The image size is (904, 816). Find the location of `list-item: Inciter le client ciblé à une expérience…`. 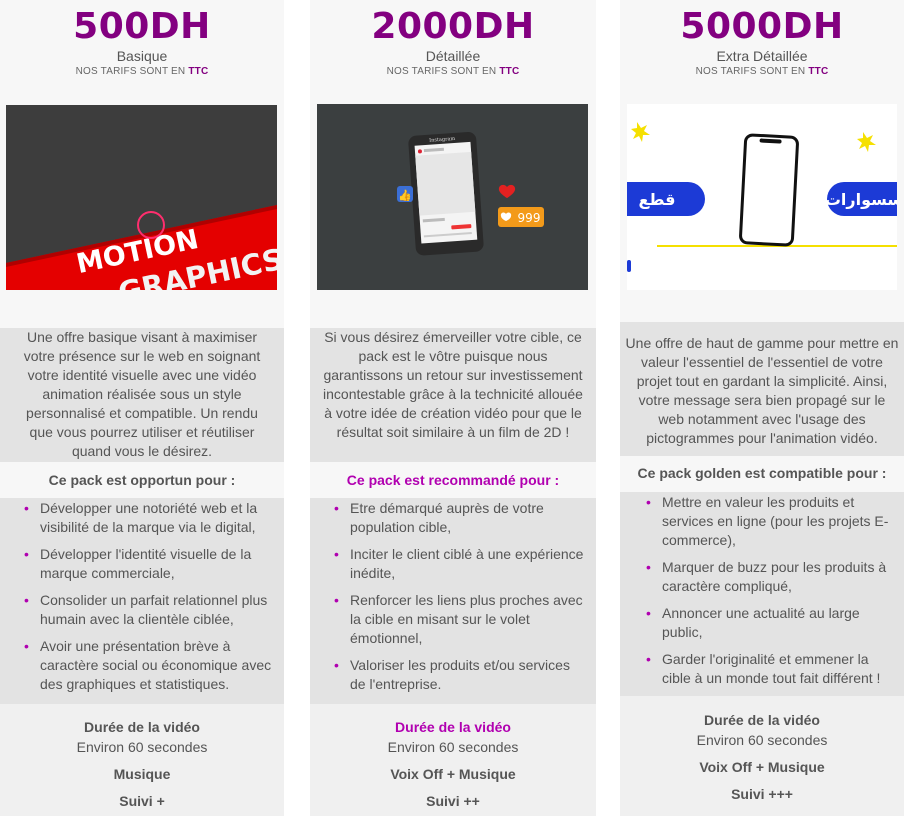

list-item: Inciter le client ciblé à une expérience… is located at coordinates (460, 564).